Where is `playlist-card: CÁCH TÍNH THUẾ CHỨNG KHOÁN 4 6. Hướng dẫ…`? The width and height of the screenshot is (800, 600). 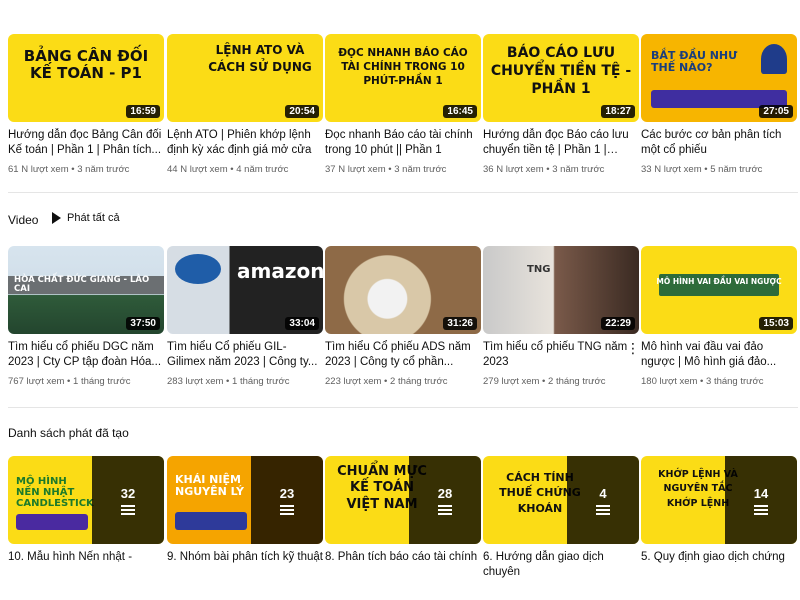
playlist-card: CÁCH TÍNH THUẾ CHỨNG KHOÁN 4 6. Hướng dẫ… is located at coordinates (561, 518).